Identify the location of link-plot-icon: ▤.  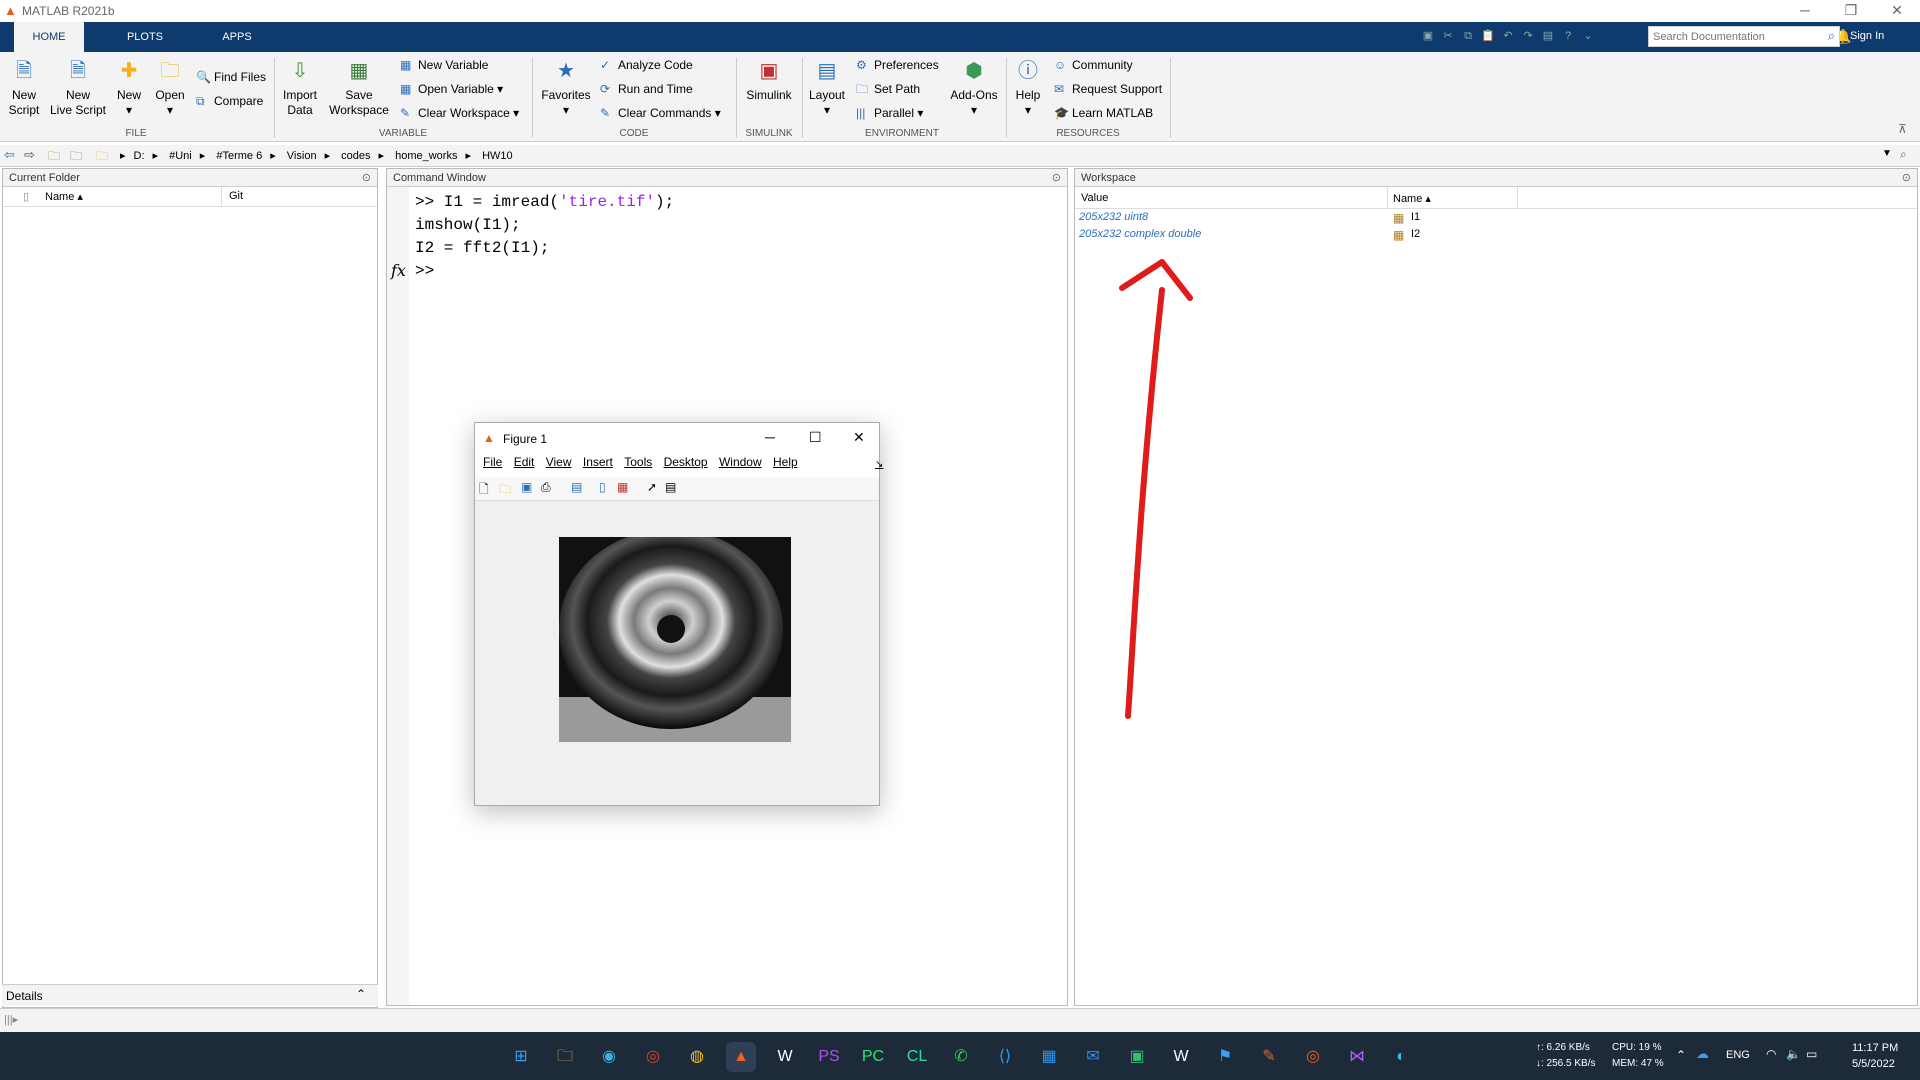
(576, 487).